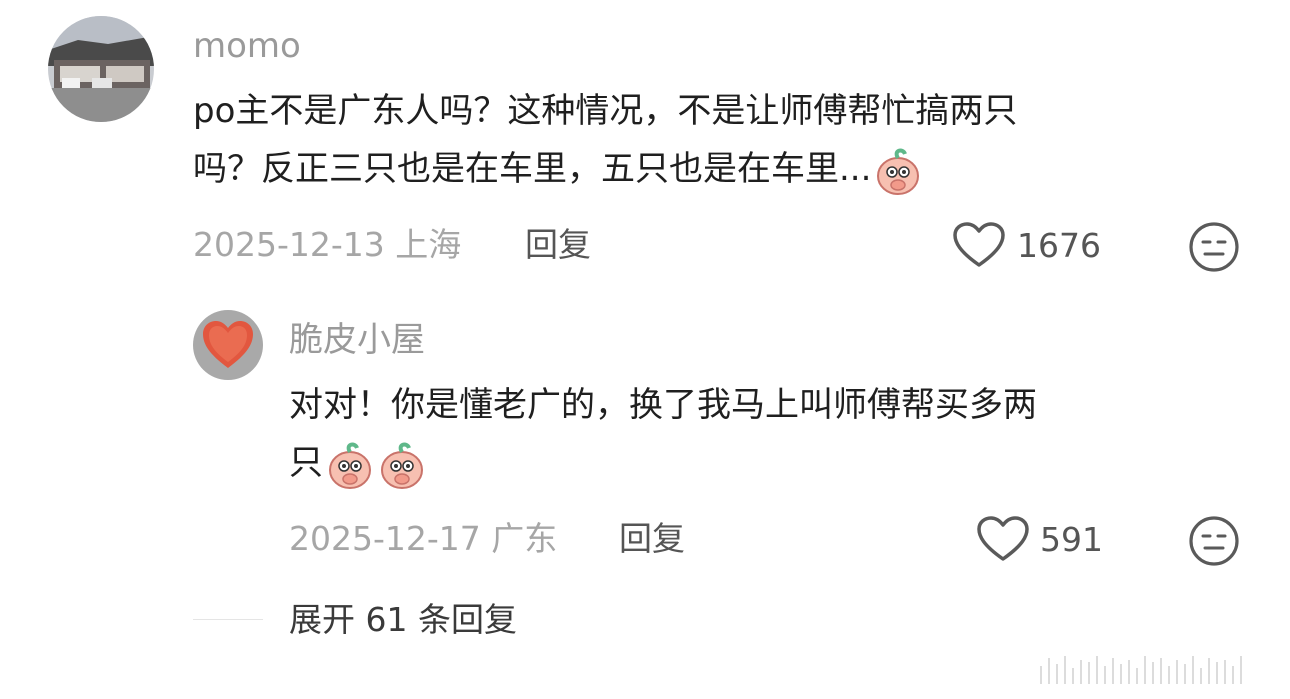 The width and height of the screenshot is (1290, 699). I want to click on comment-text-line1: po主不是广东人吗？这种情况，不是让师傅帮忙搞两只, so click(605, 111).